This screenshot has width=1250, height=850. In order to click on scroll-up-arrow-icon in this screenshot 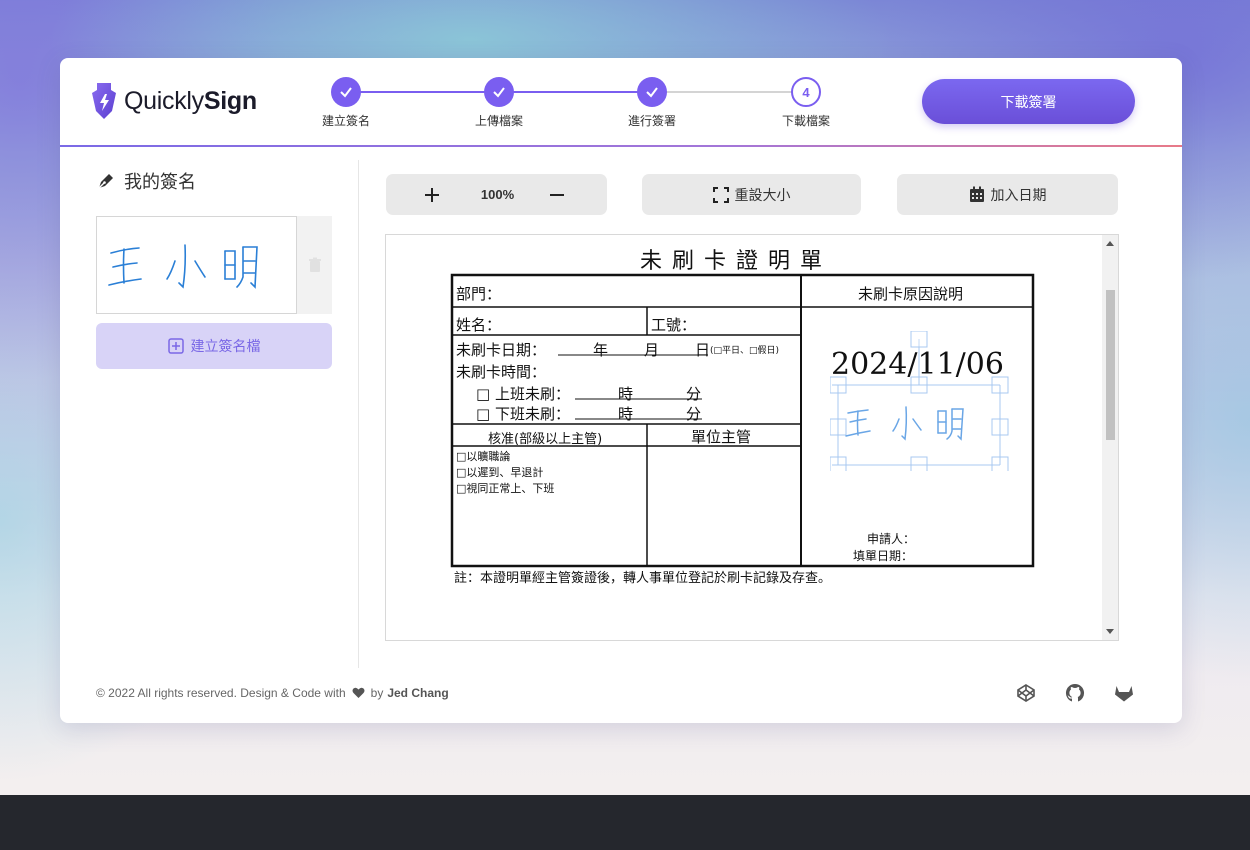, I will do `click(1110, 243)`.